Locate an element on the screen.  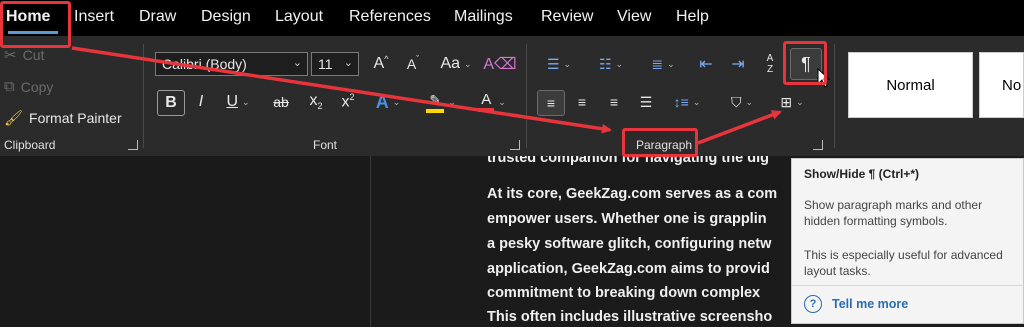
arrow-home-to-paragraph is located at coordinates (341, 90).